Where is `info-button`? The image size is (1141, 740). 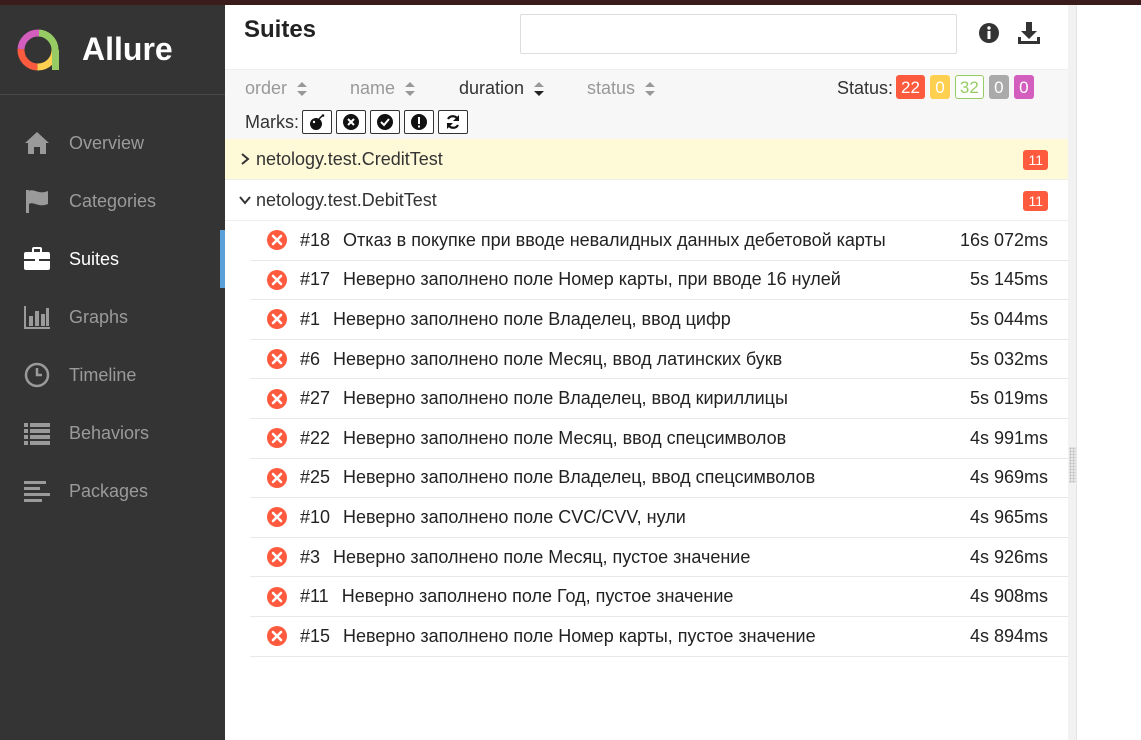 info-button is located at coordinates (989, 33).